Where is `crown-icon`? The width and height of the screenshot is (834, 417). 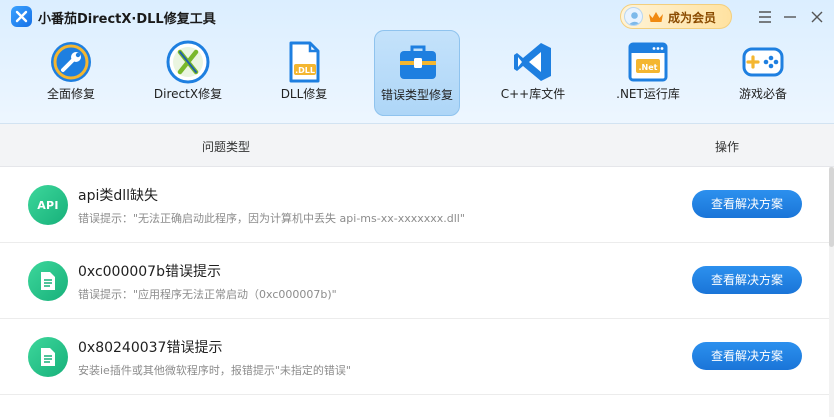 crown-icon is located at coordinates (656, 17).